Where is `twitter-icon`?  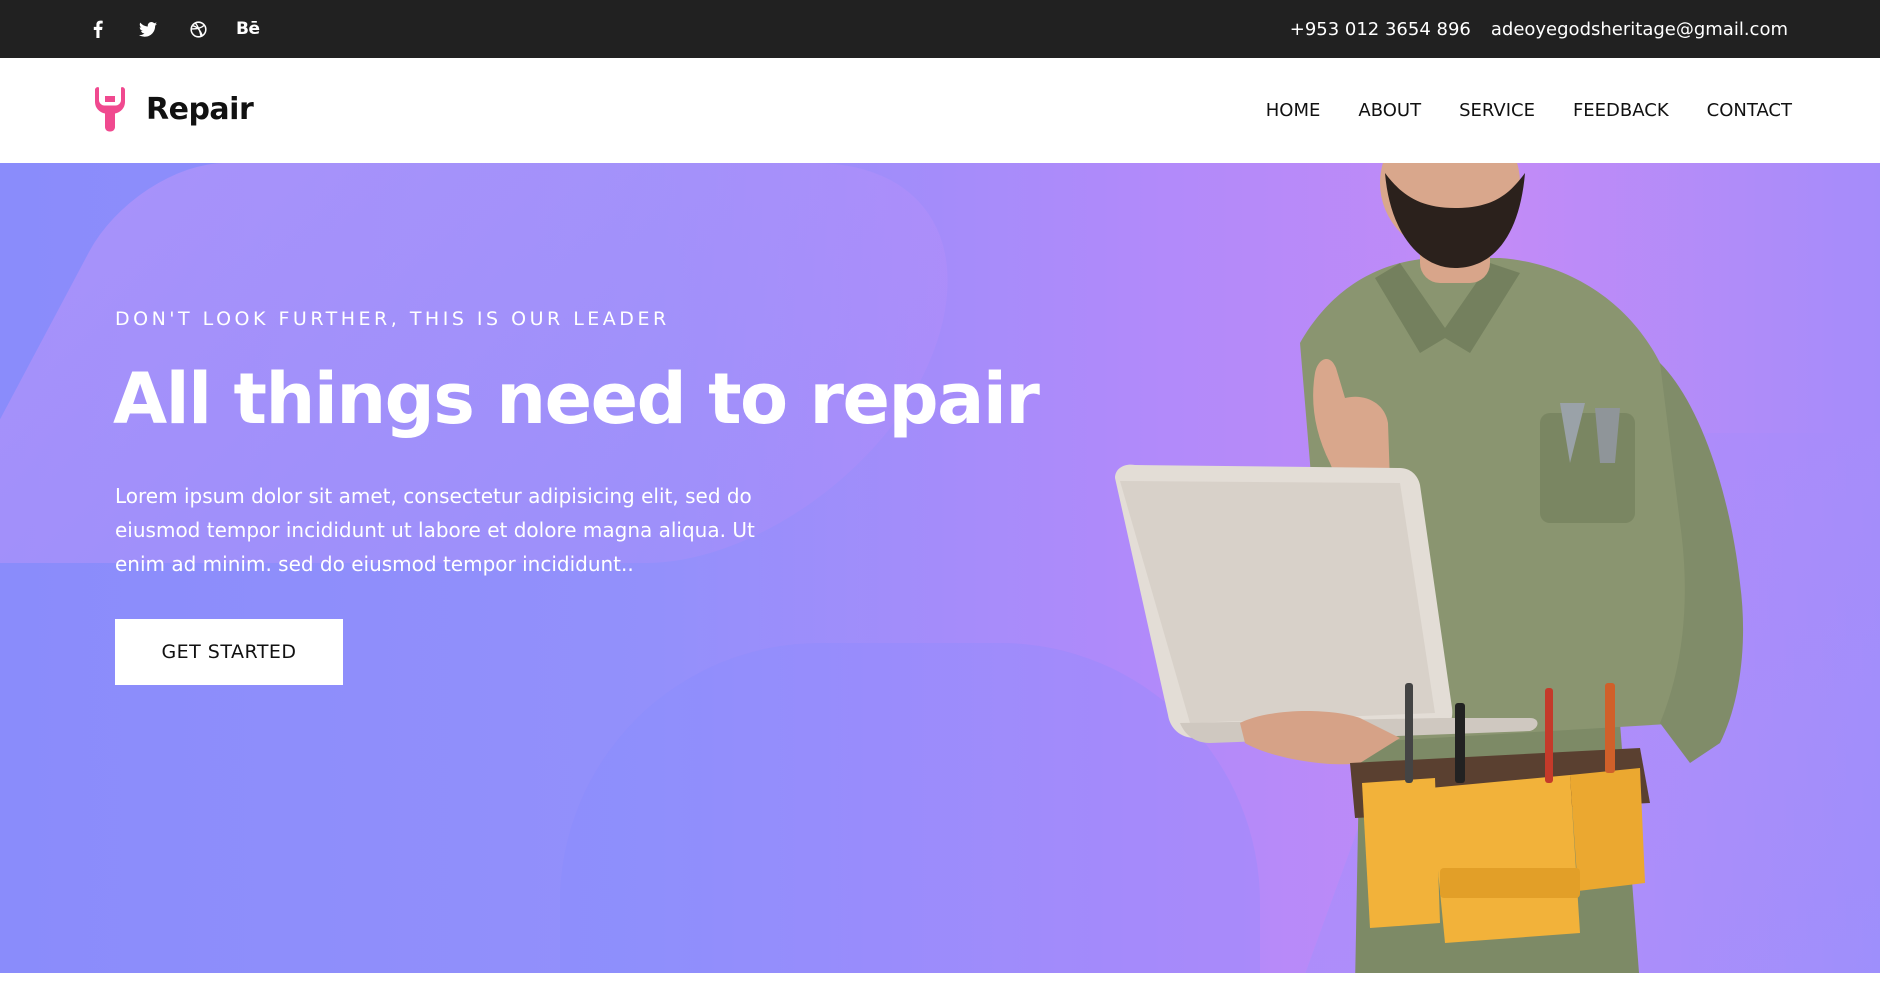 twitter-icon is located at coordinates (148, 29).